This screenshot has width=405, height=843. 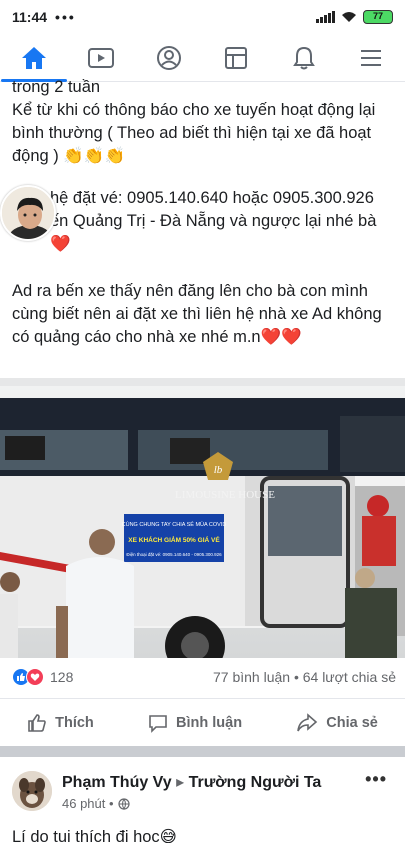 What do you see at coordinates (325, 17) in the screenshot?
I see `signal-icon` at bounding box center [325, 17].